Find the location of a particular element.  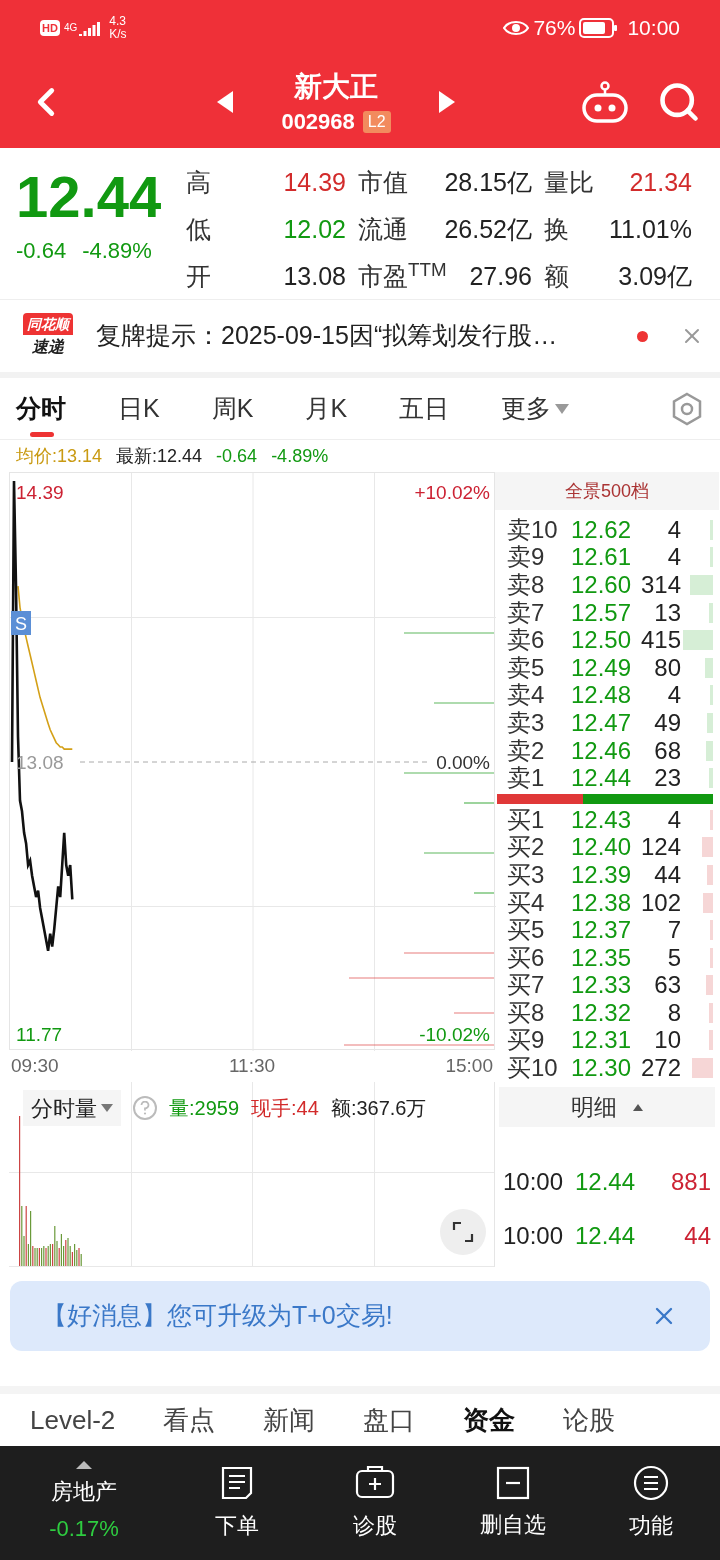

toolbar-button: 删自选 is located at coordinates (513, 1503).